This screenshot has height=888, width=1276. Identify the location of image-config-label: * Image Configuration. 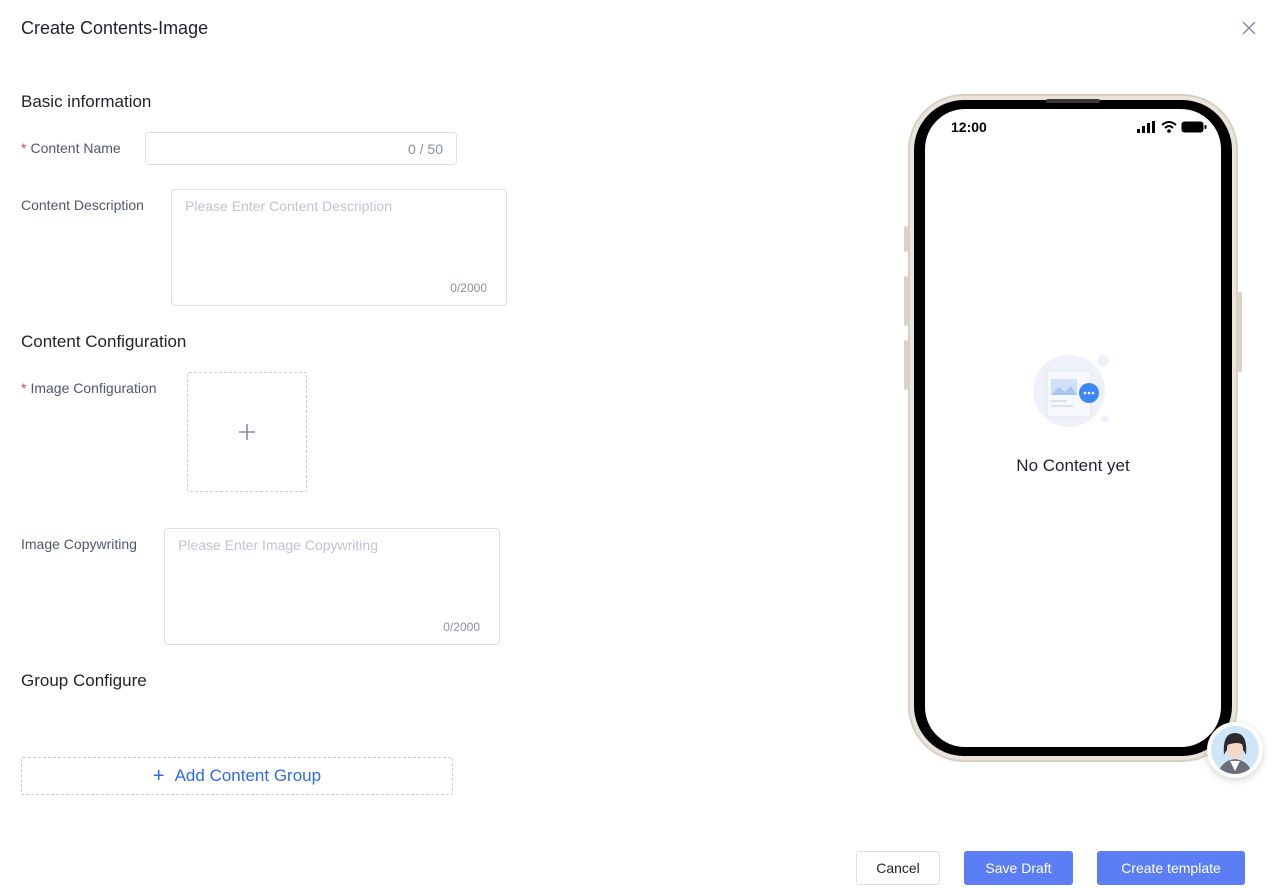
(89, 388).